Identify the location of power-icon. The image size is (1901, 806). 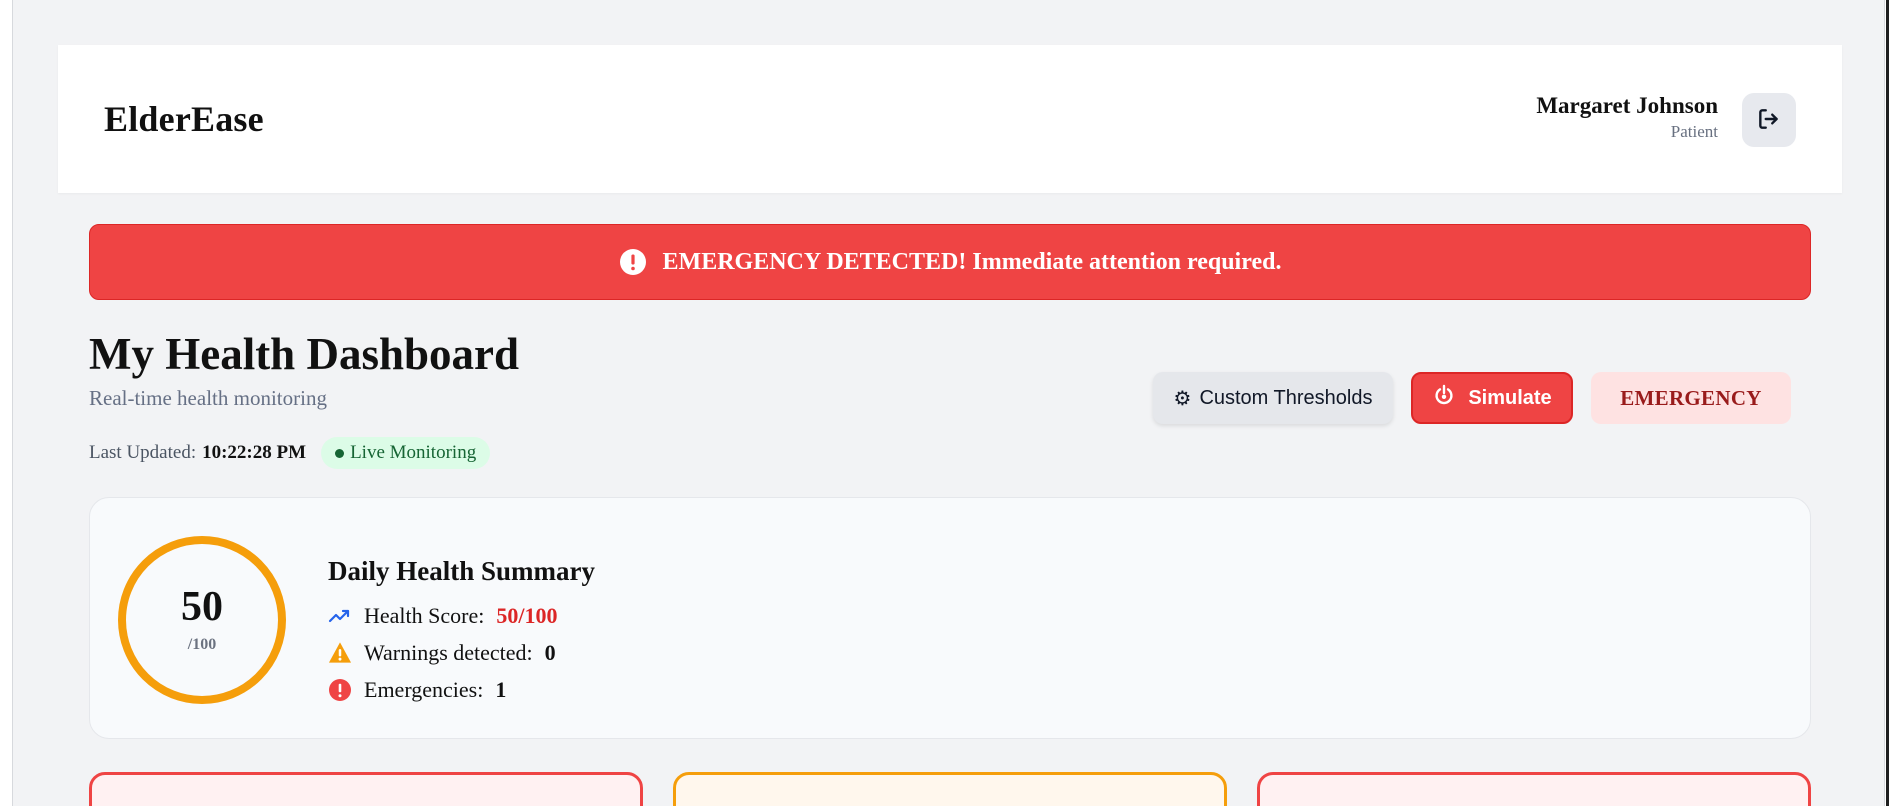
(1444, 398).